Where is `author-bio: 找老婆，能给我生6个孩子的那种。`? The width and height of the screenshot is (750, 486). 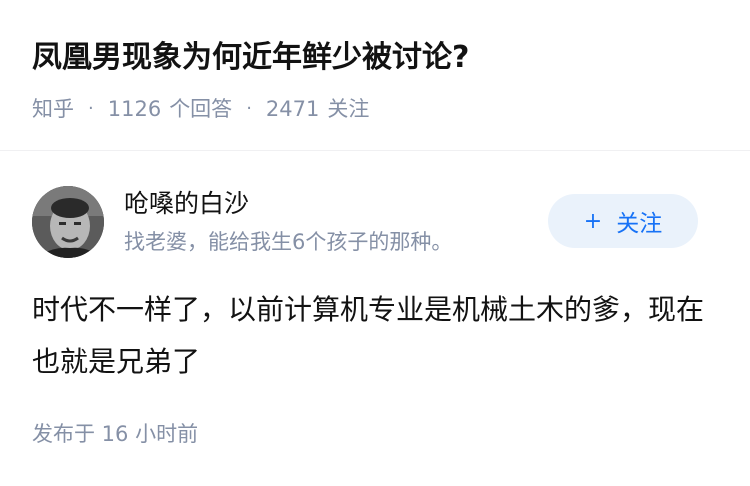
author-bio: 找老婆，能给我生6个孩子的那种。 is located at coordinates (288, 242).